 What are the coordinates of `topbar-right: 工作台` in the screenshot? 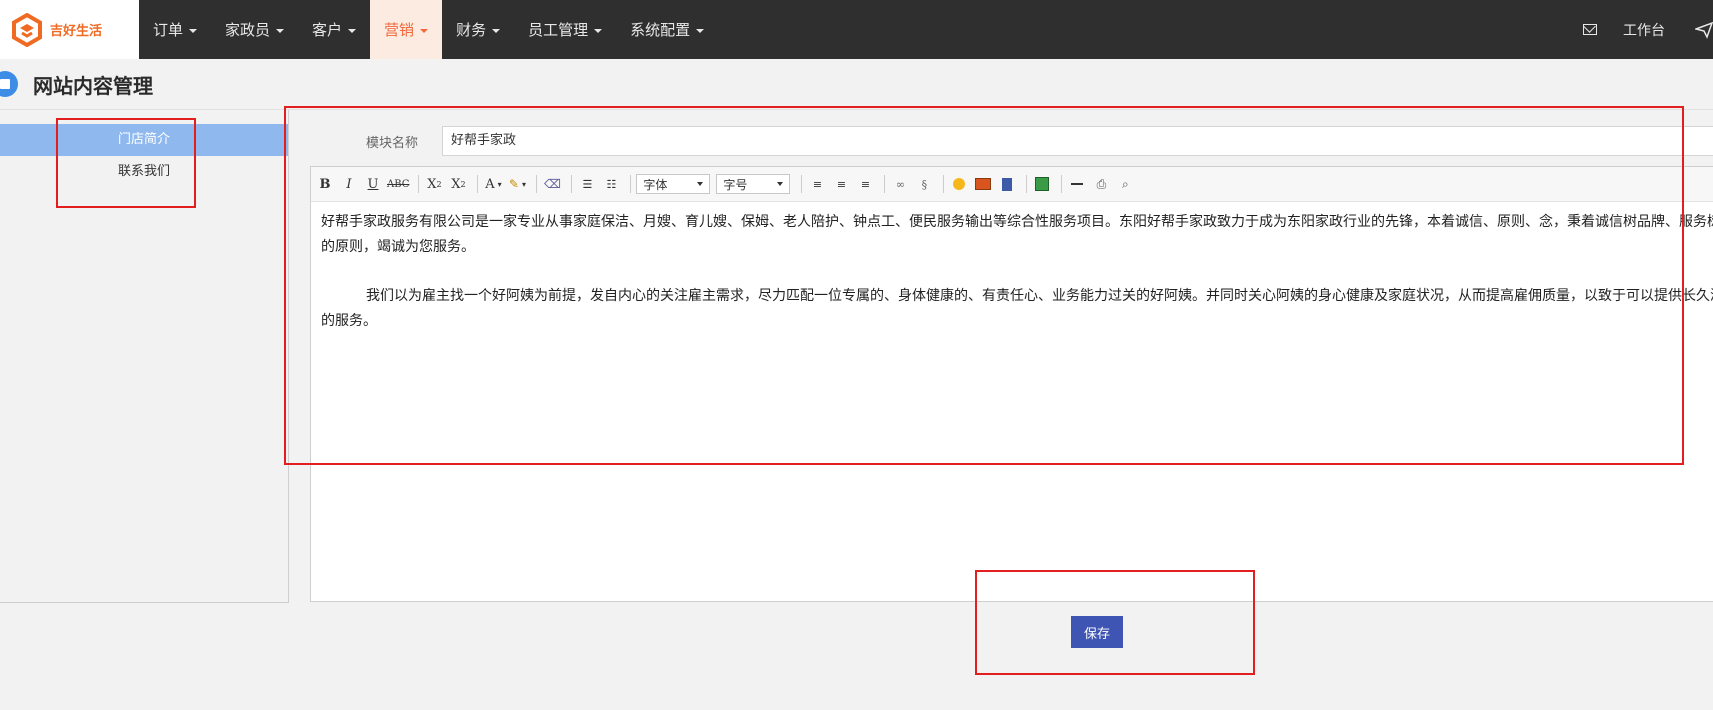 It's located at (1648, 29).